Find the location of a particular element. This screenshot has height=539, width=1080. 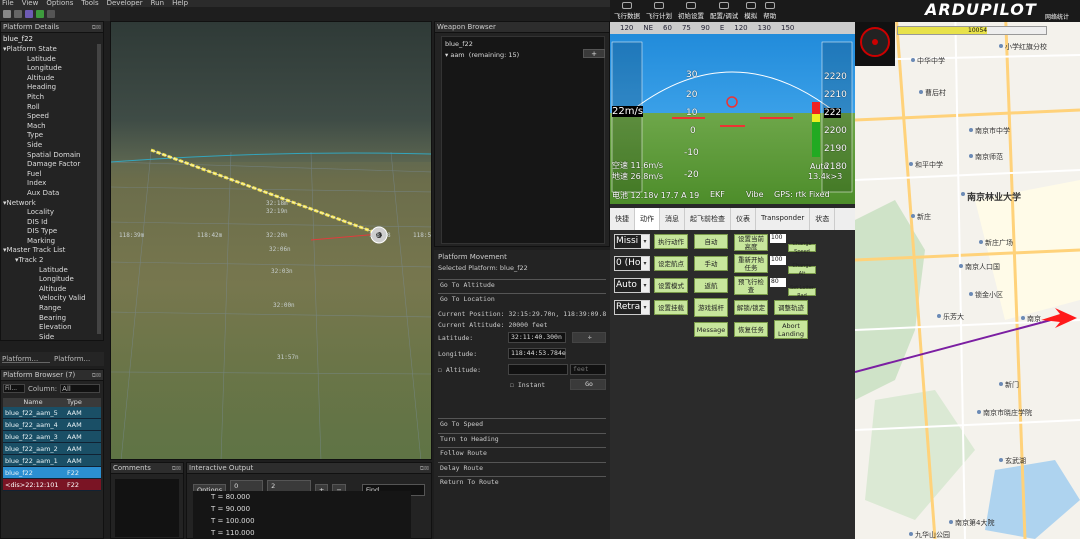

mp-tab: 动作 is located at coordinates (647, 219).